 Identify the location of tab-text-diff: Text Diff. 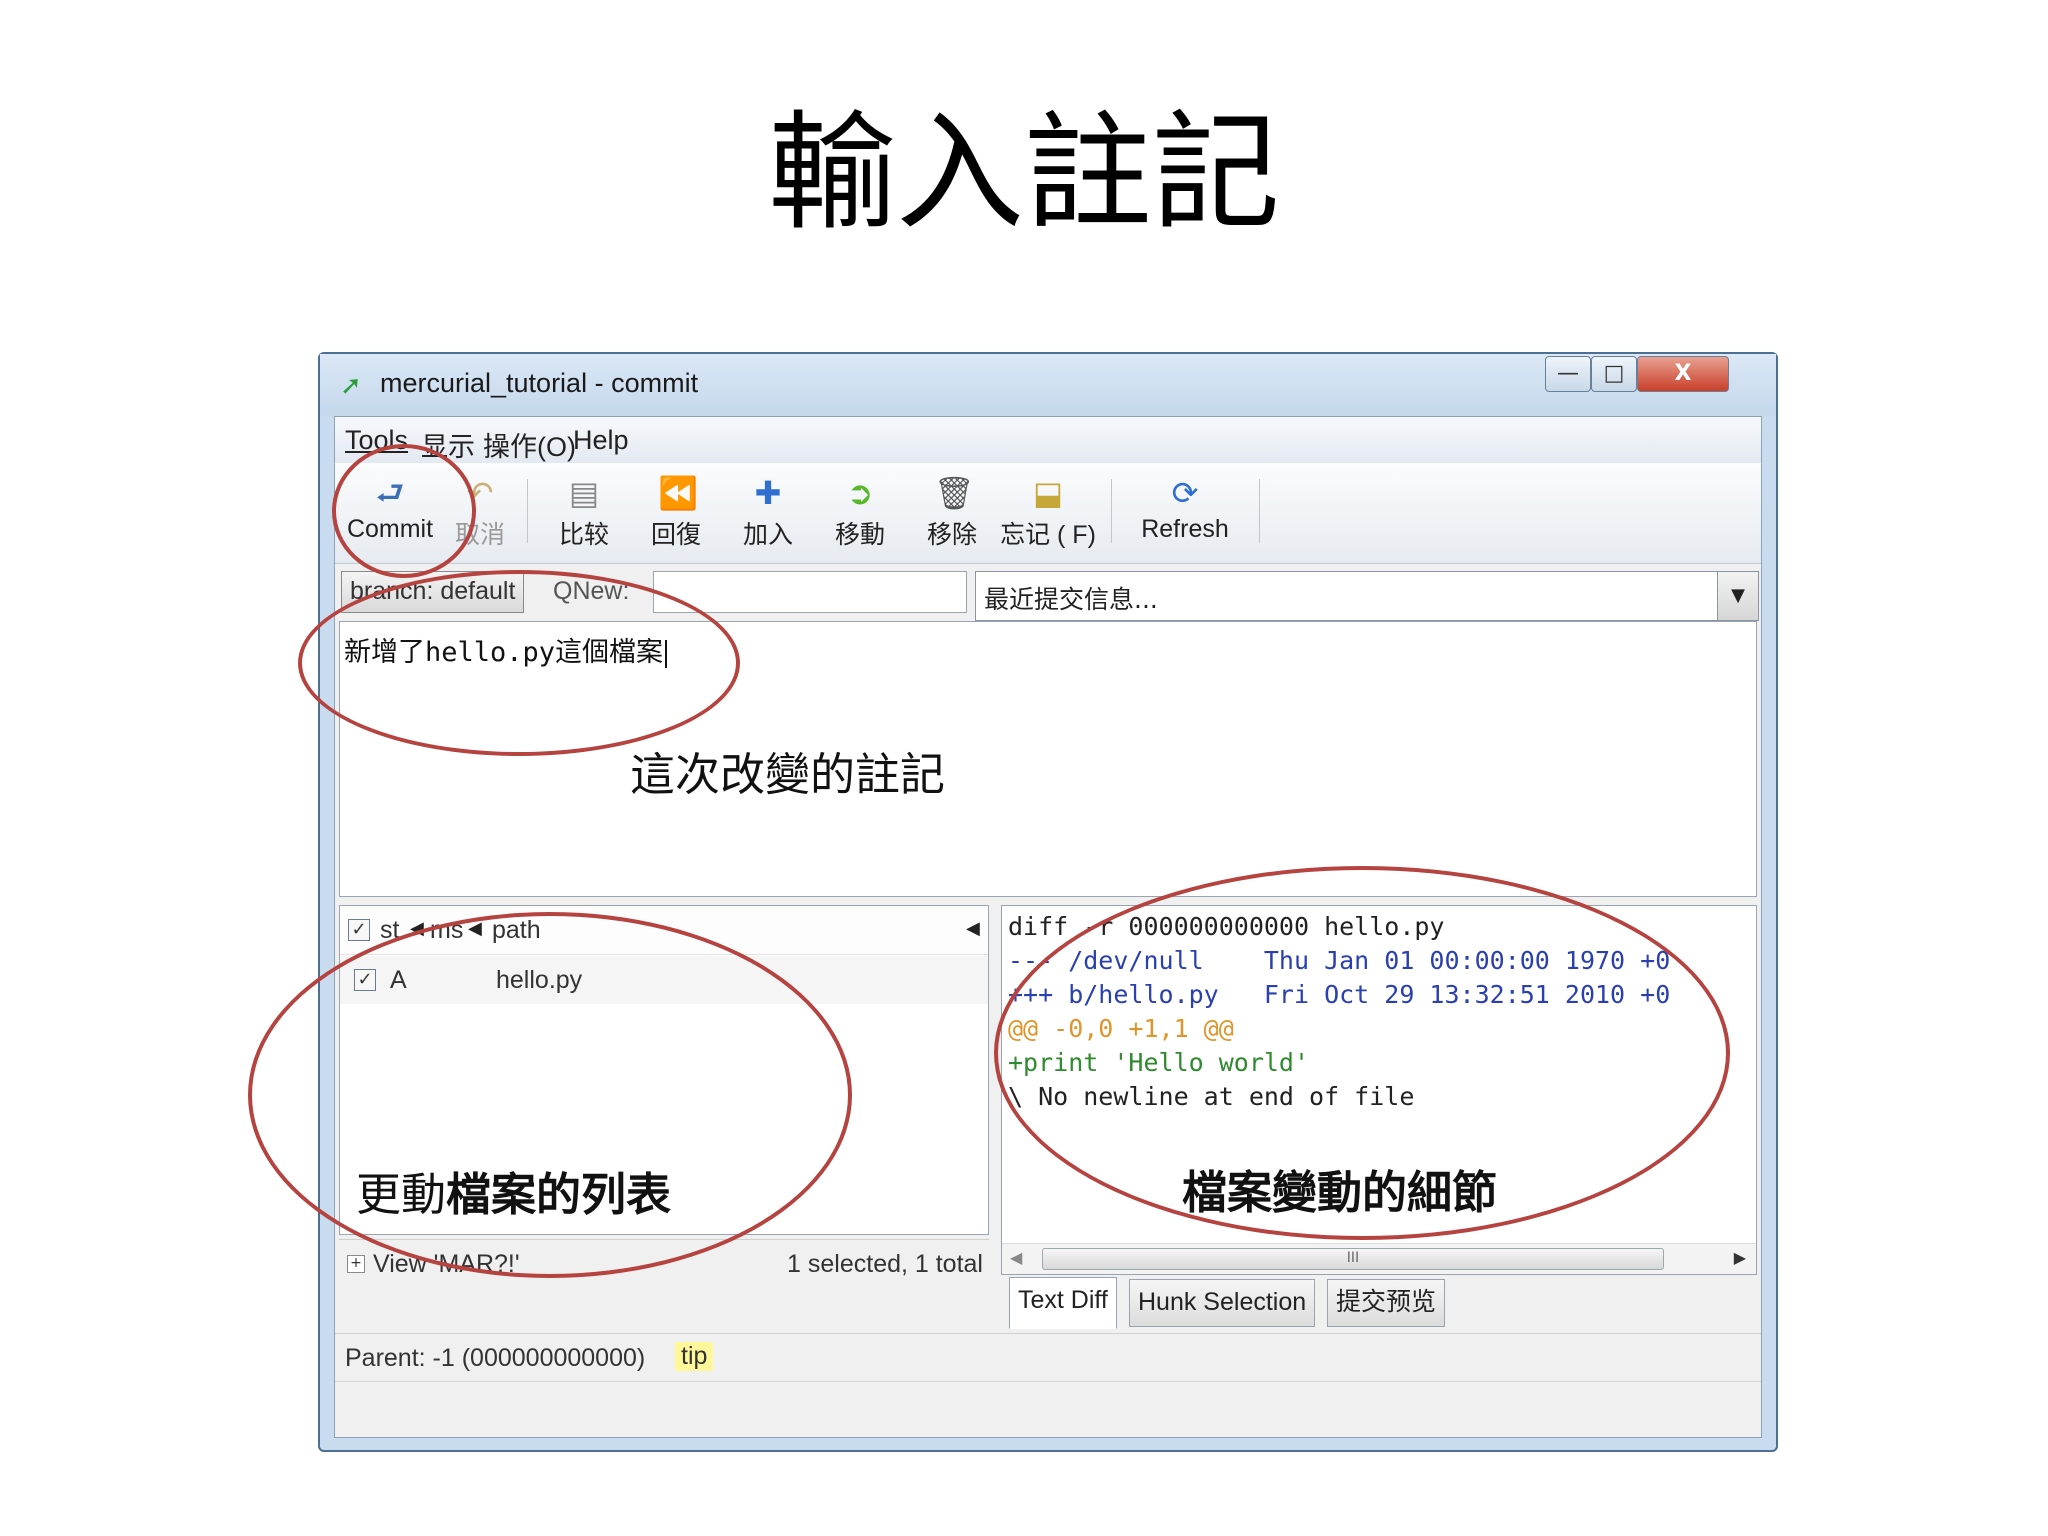
(1063, 1303).